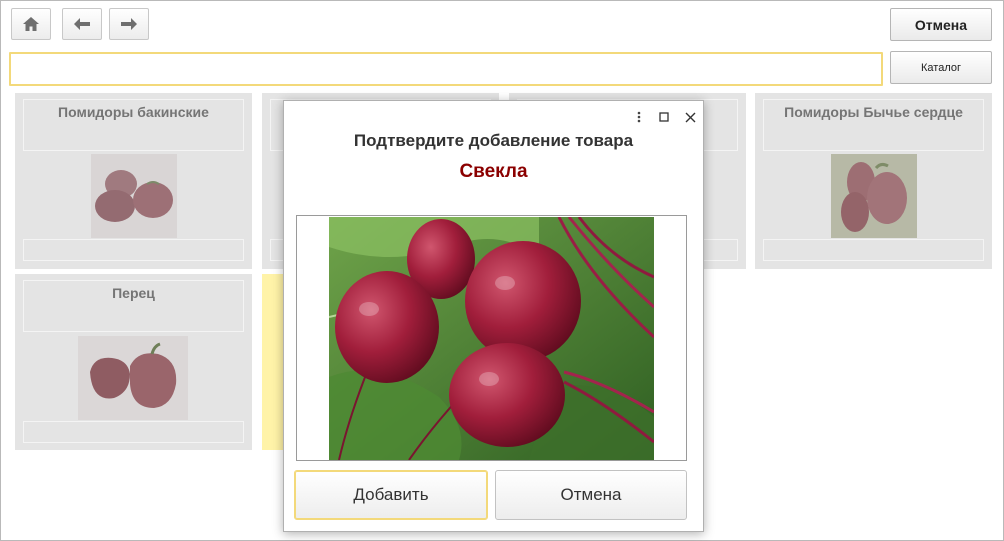 The image size is (1004, 541). I want to click on close-icon, so click(690, 117).